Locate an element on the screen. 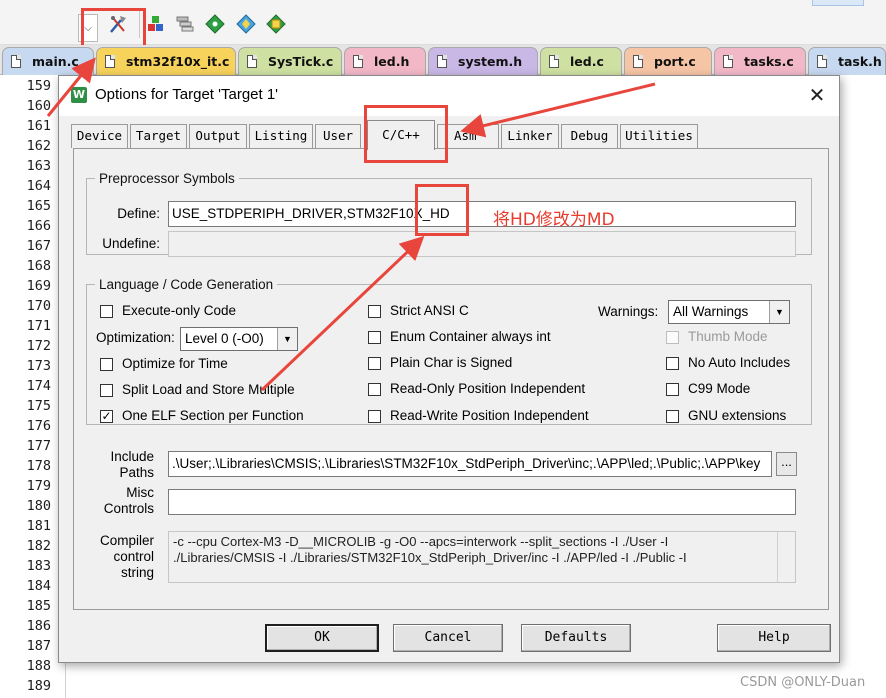 The height and width of the screenshot is (698, 886). file-tab-main-c: main.c is located at coordinates (48, 61).